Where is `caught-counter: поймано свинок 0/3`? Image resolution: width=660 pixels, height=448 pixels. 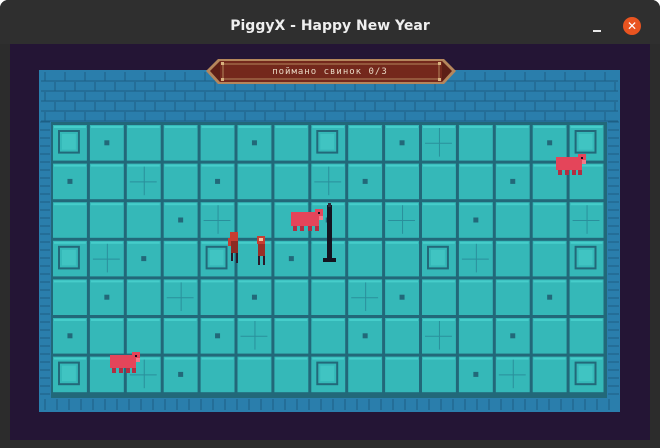
caught-counter: поймано свинок 0/3 is located at coordinates (330, 72).